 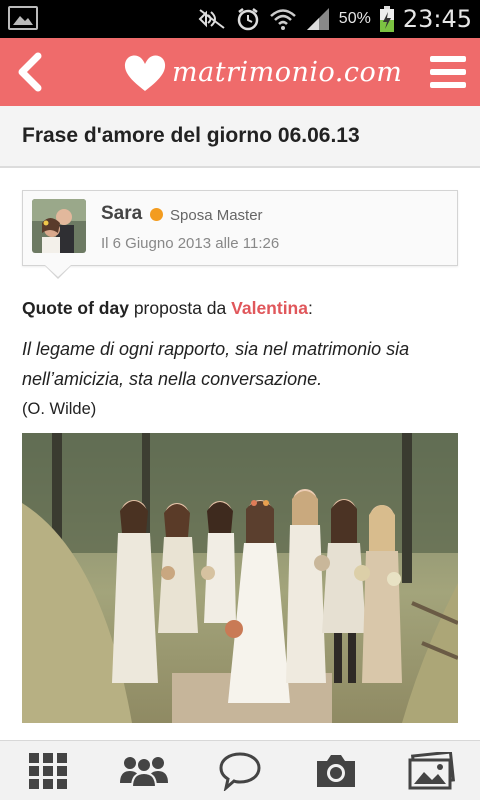 I want to click on image-notification-icon, so click(x=23, y=18).